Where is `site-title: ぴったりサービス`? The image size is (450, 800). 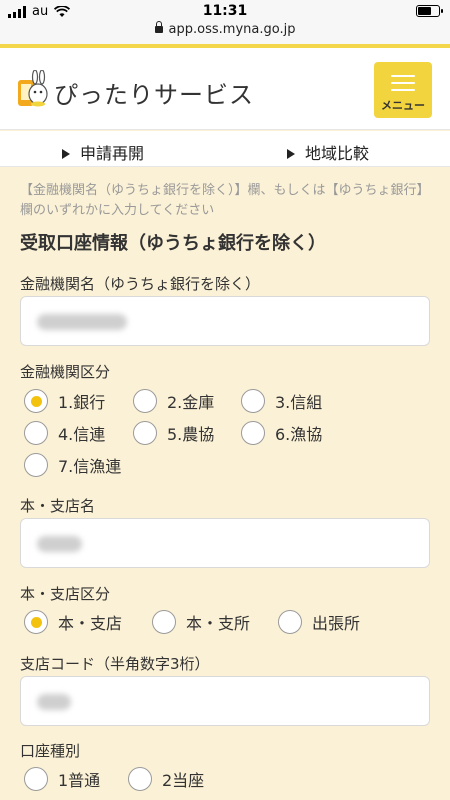
site-title: ぴったりサービス is located at coordinates (154, 92).